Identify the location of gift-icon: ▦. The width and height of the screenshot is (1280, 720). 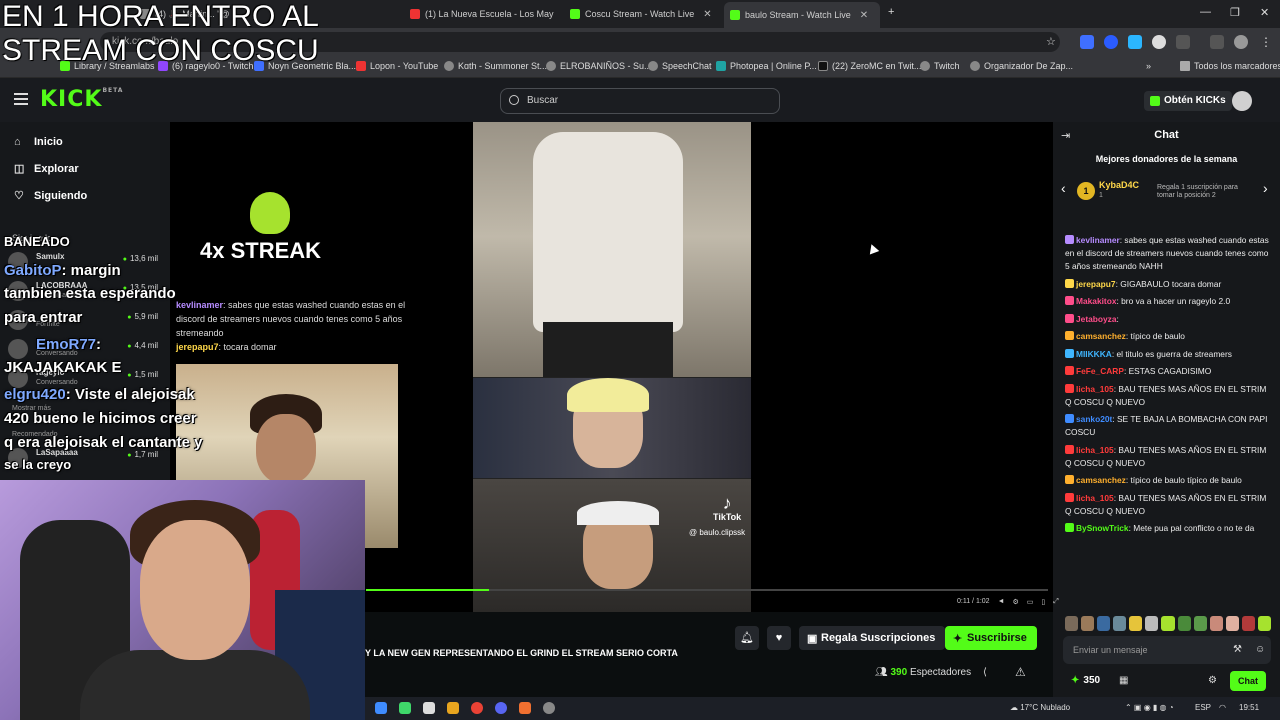
(1123, 680).